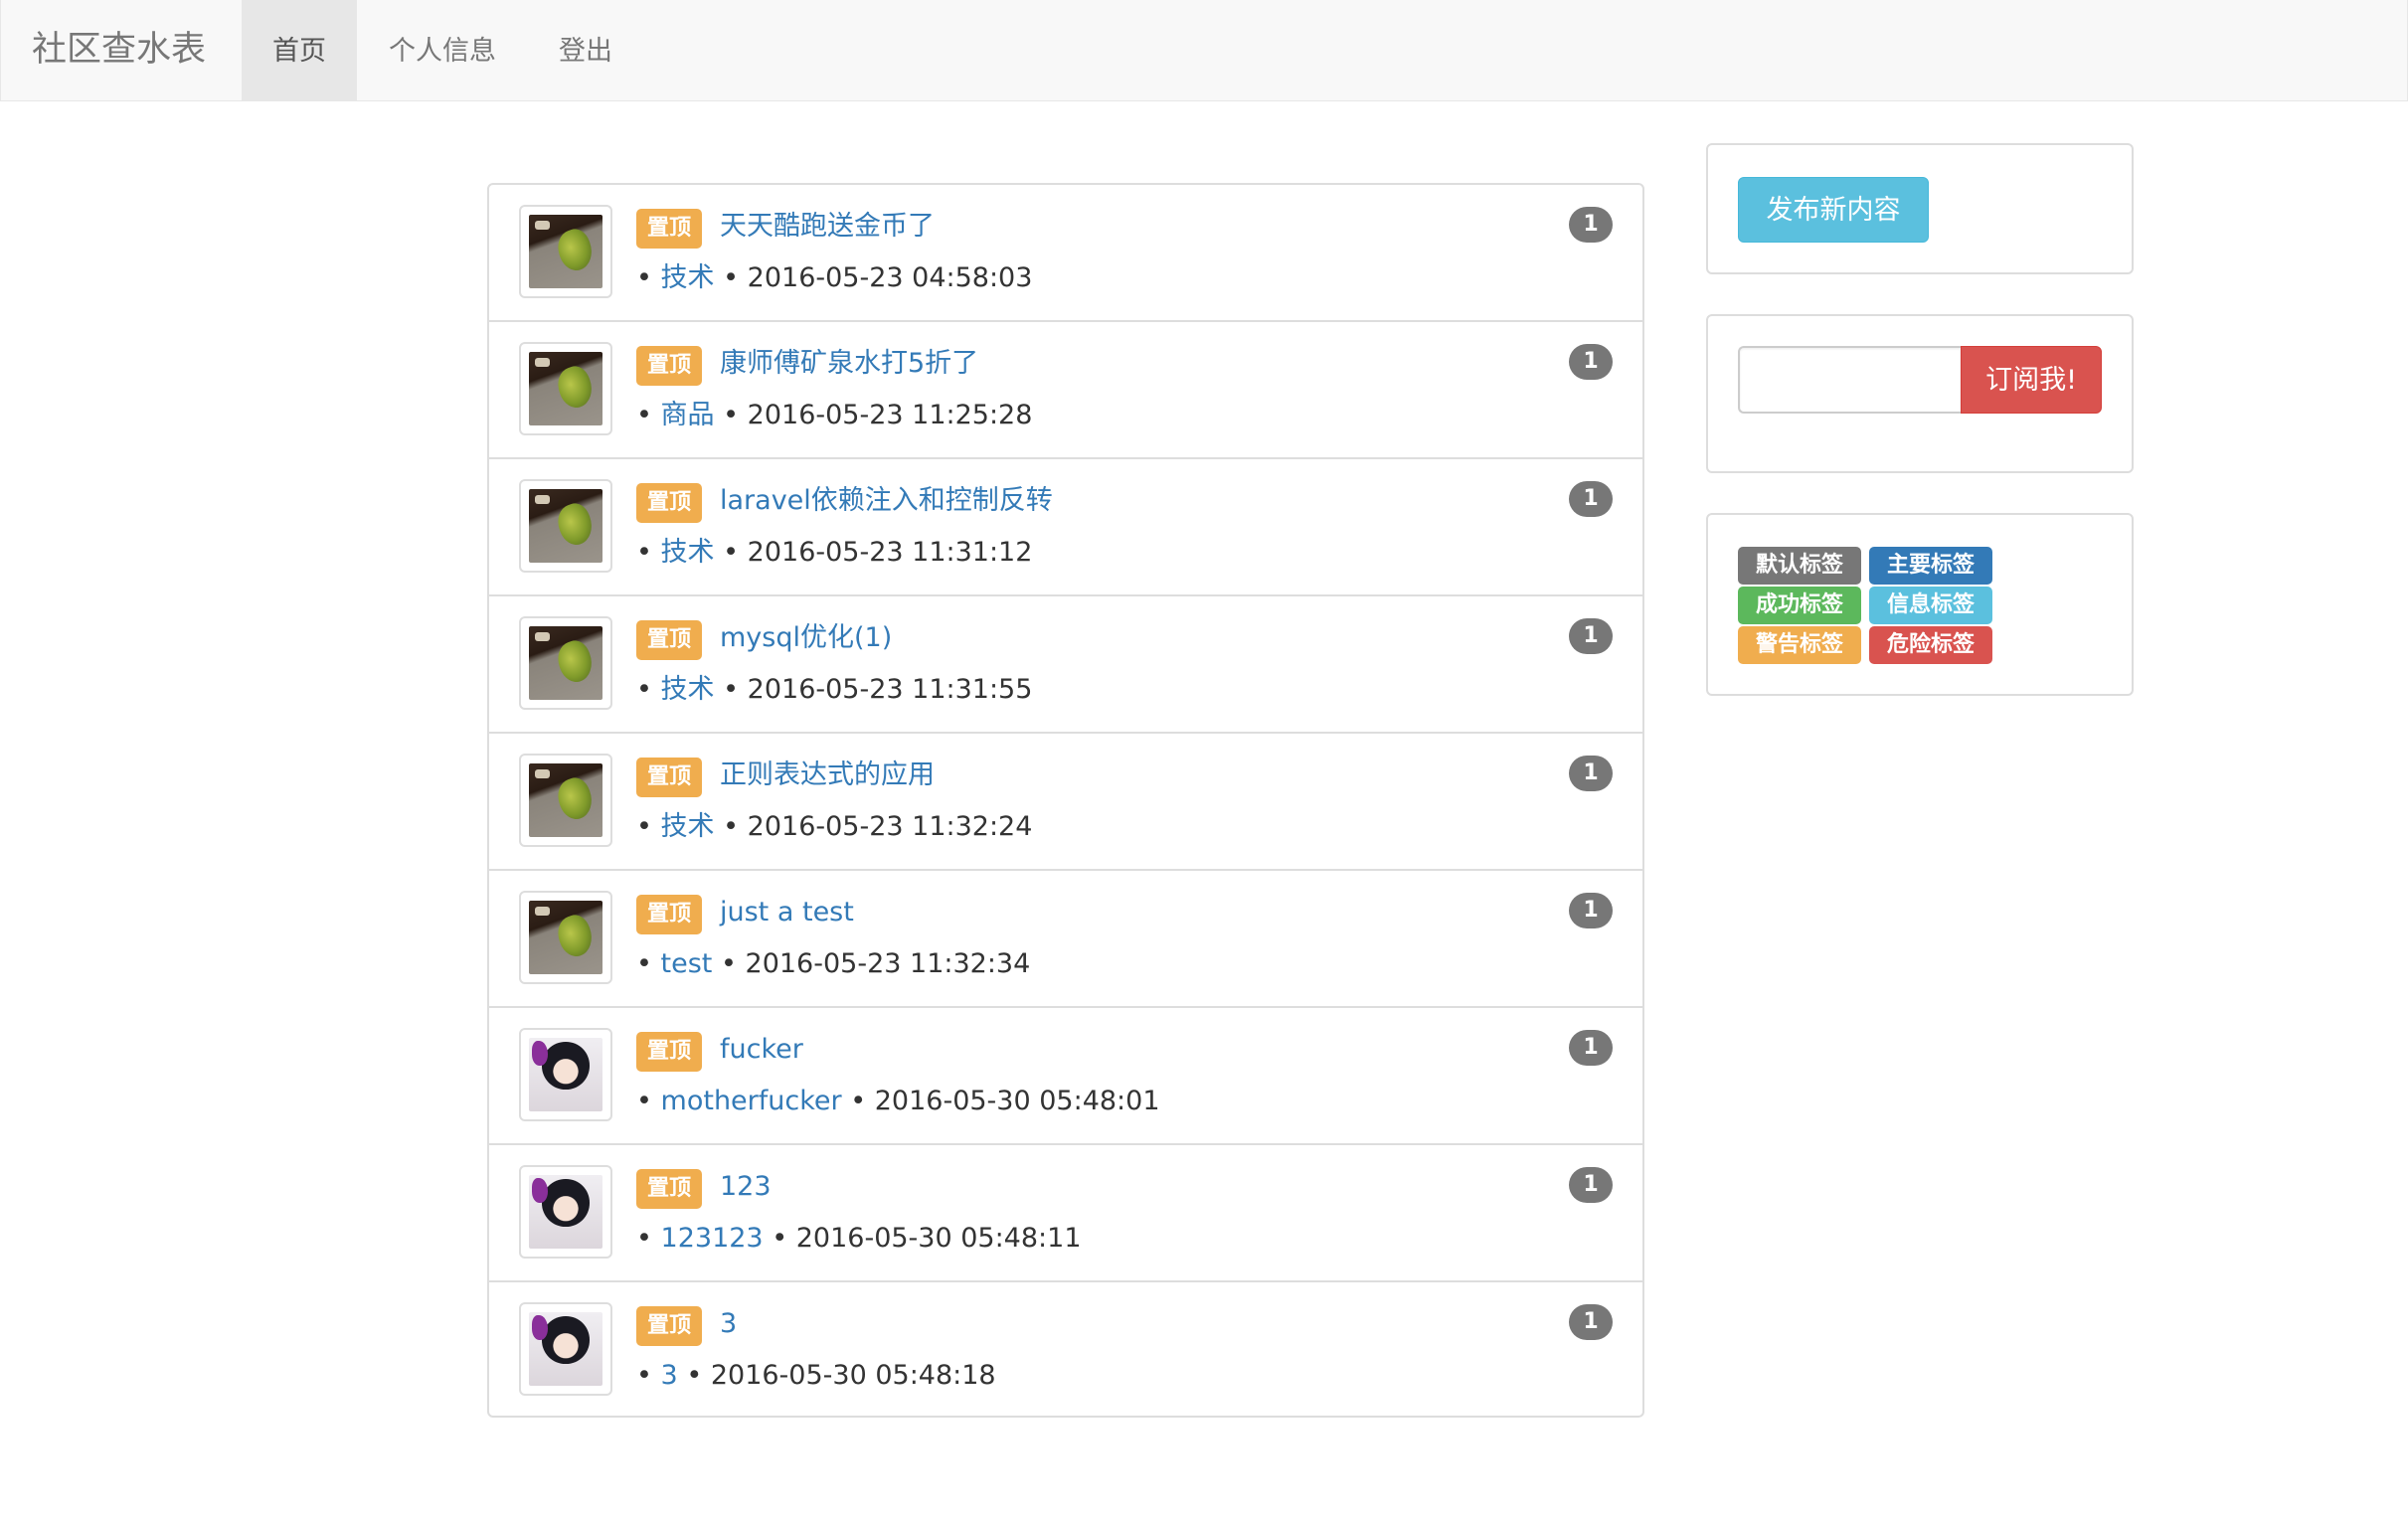  I want to click on post-meta: • 技术 • 2016-05-23 04:58:03, so click(834, 278).